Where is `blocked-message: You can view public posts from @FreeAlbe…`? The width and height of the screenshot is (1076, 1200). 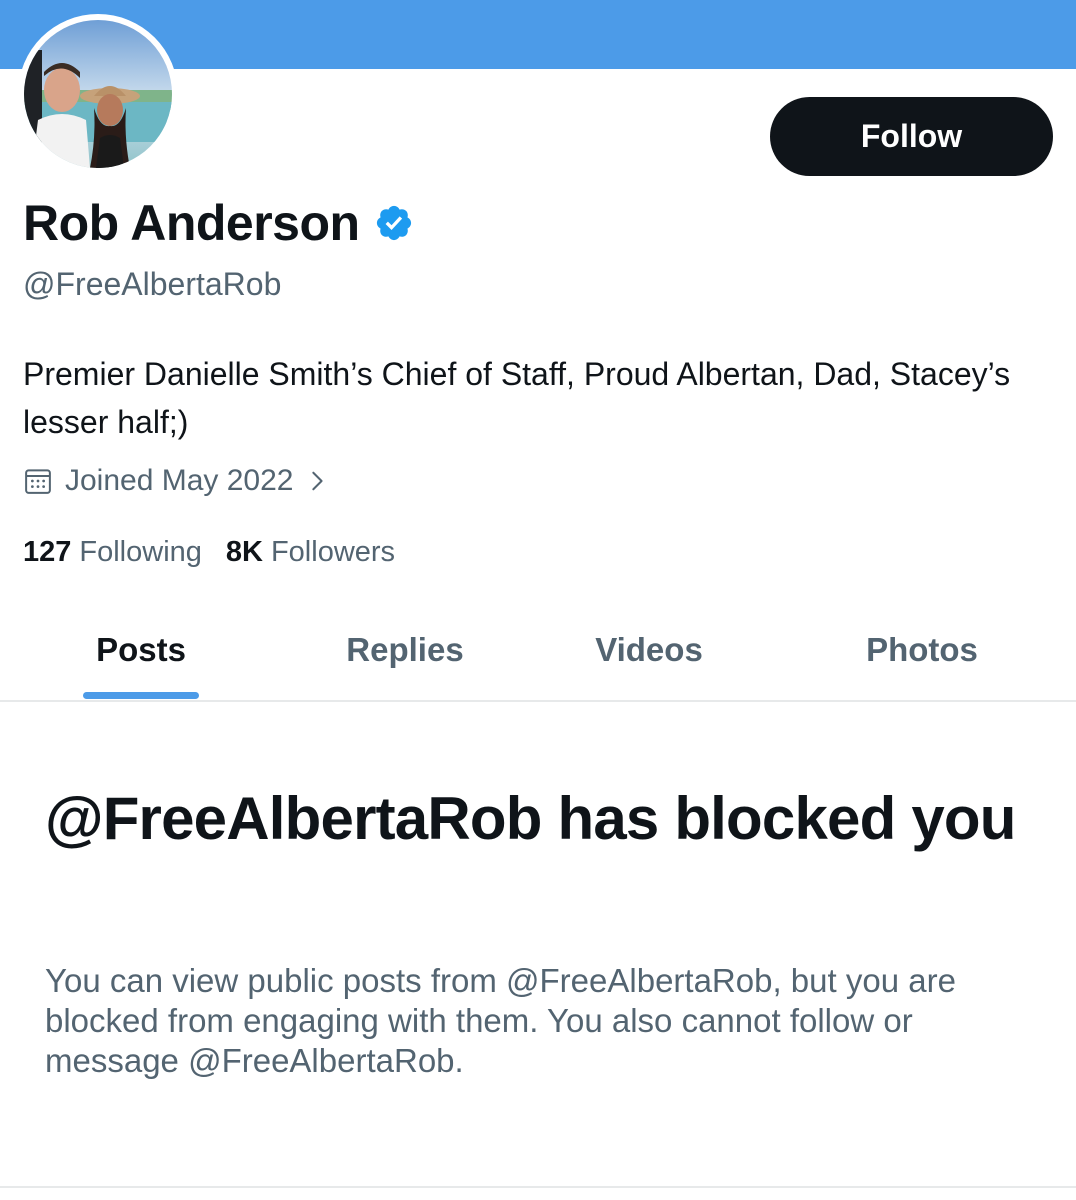 blocked-message: You can view public posts from @FreeAlbe… is located at coordinates (500, 1020).